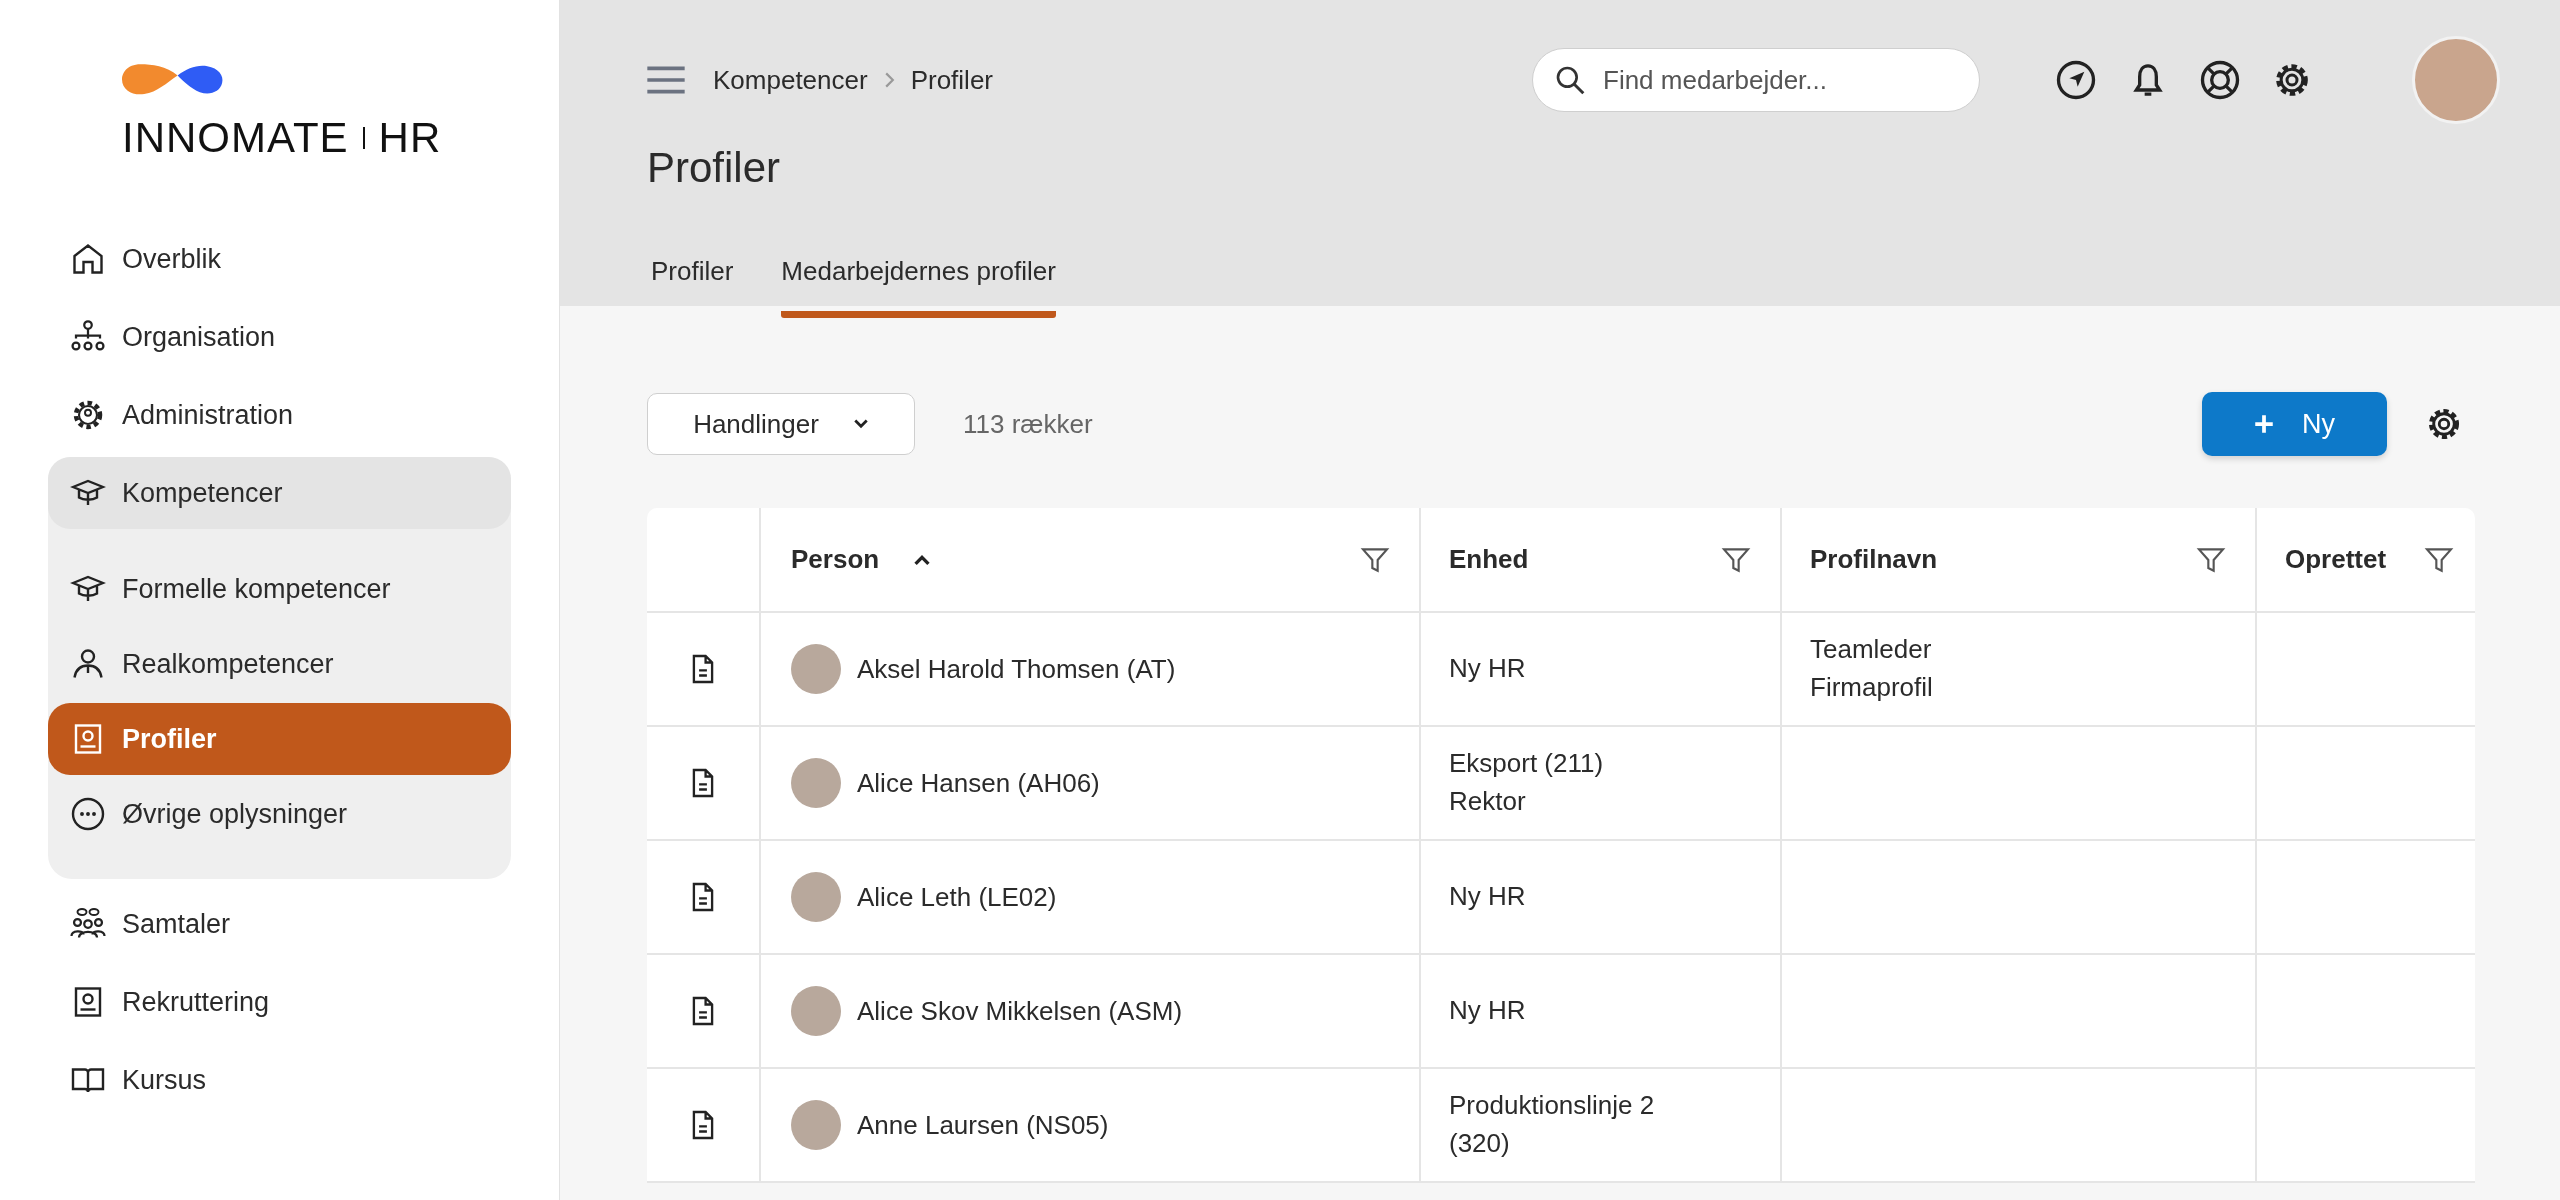 This screenshot has width=2560, height=1200. Describe the element at coordinates (790, 80) in the screenshot. I see `breadcrumb-link: Kompetencer` at that location.